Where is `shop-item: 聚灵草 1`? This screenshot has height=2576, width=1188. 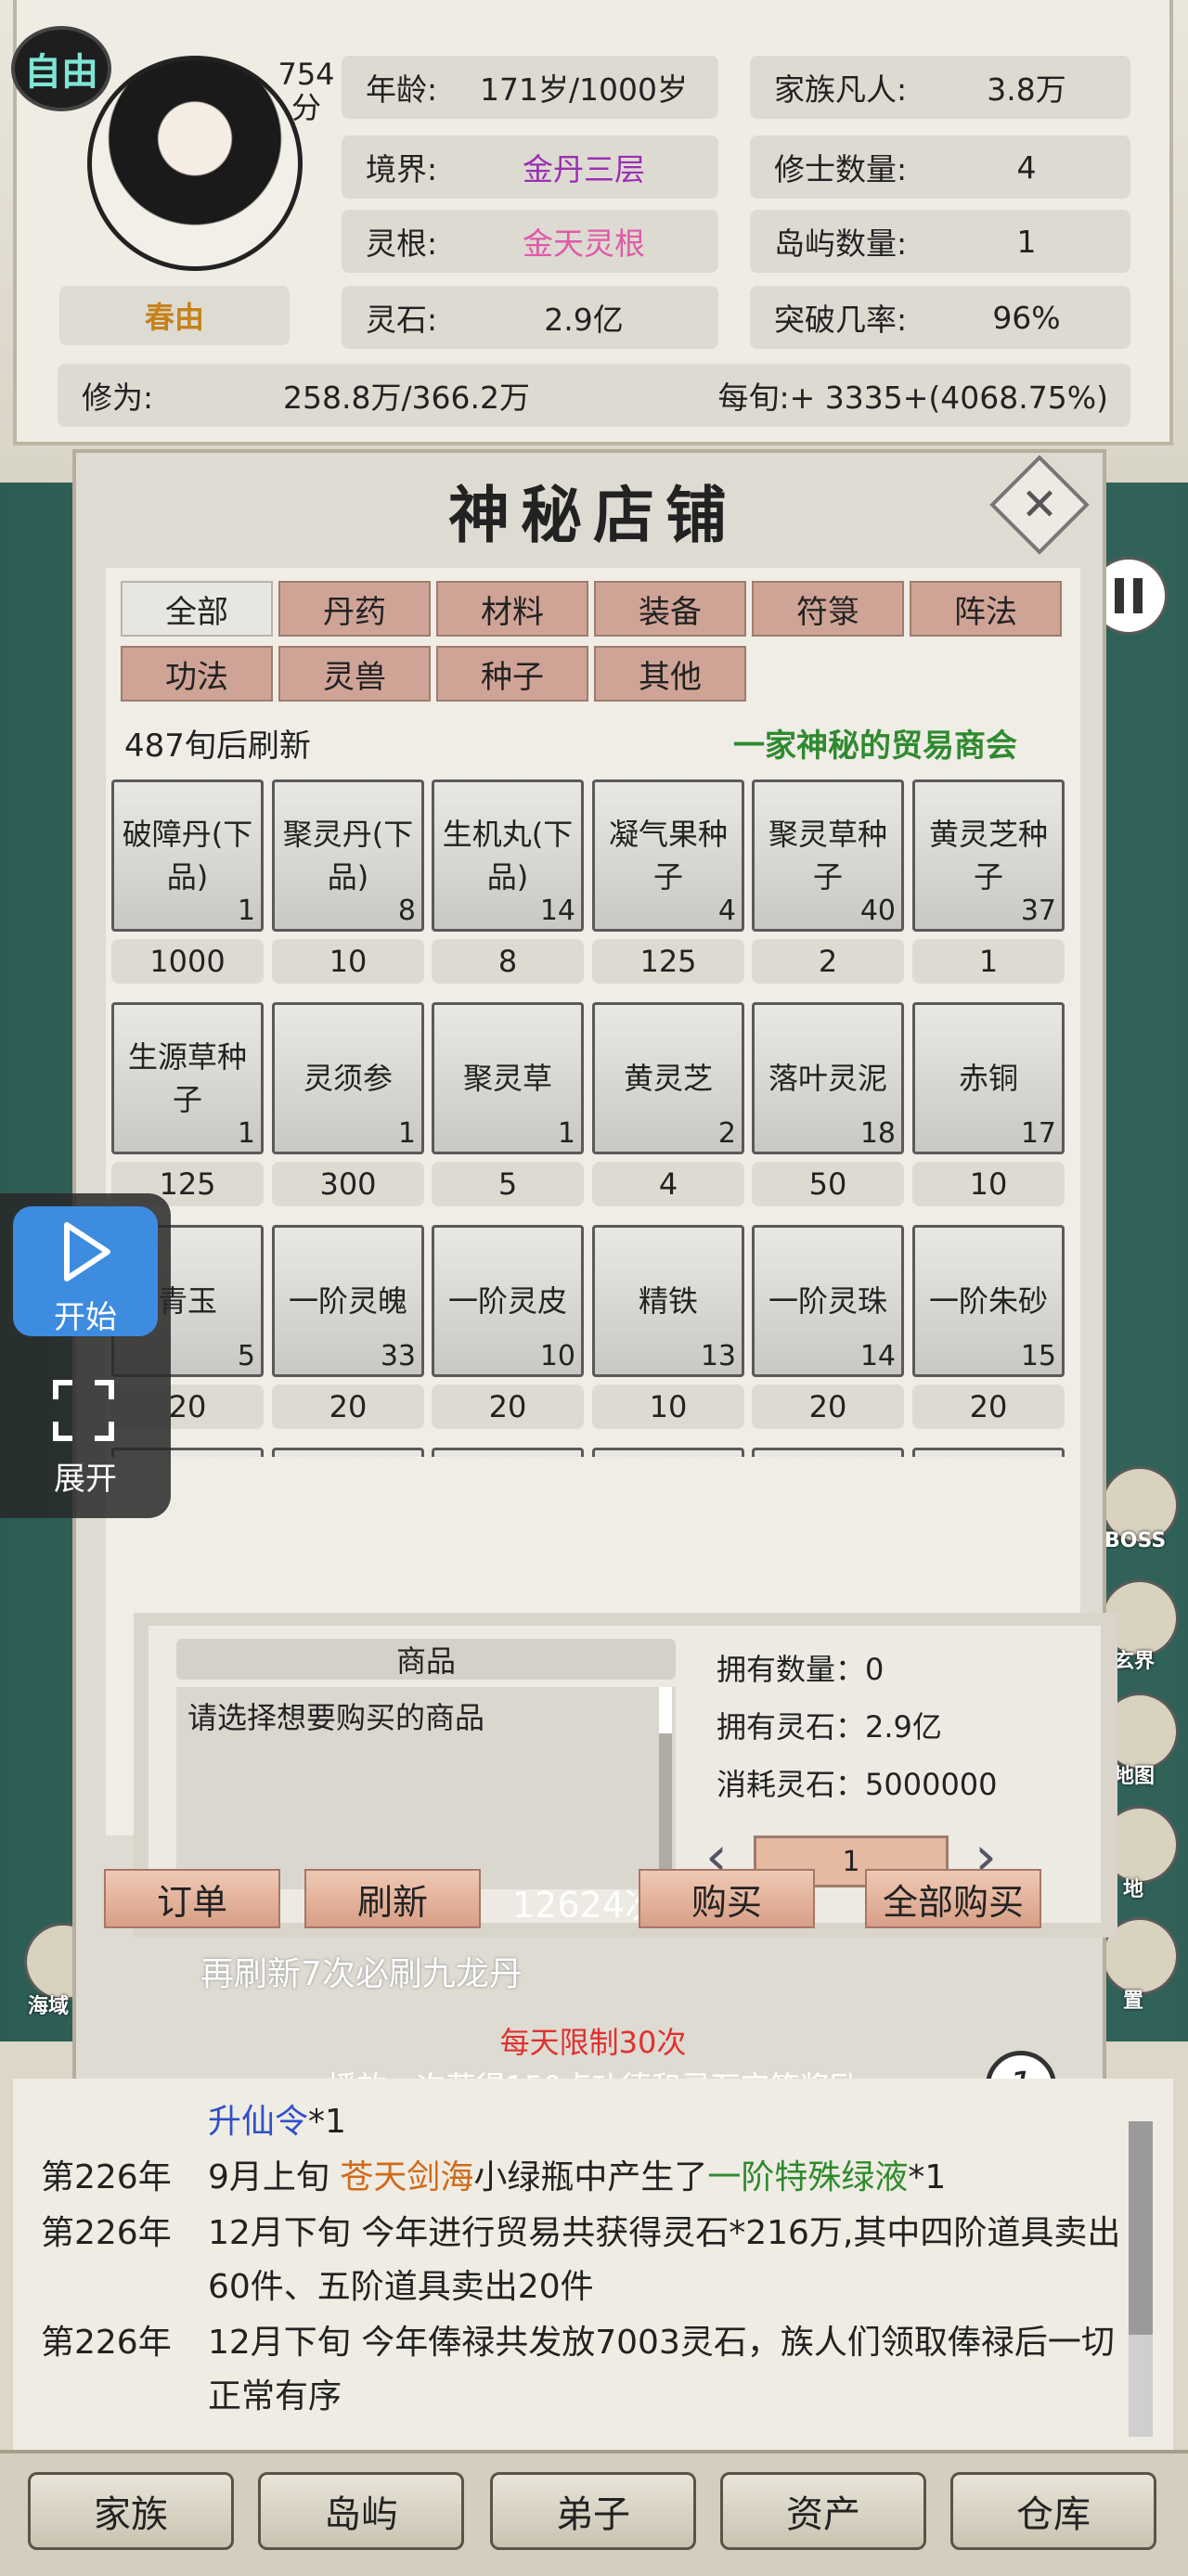
shop-item: 聚灵草 1 is located at coordinates (508, 1078).